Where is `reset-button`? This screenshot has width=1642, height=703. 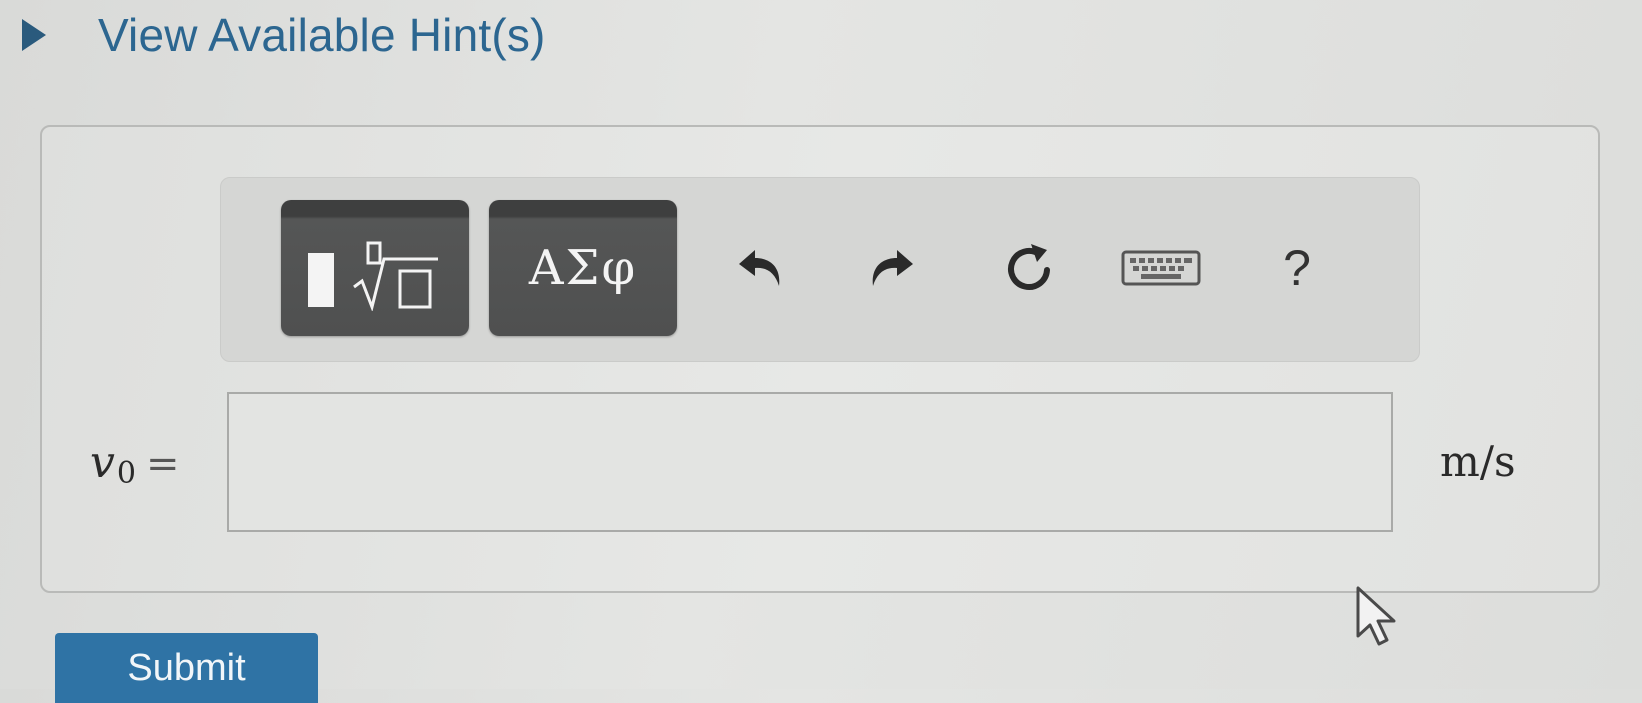
reset-button is located at coordinates (1029, 268).